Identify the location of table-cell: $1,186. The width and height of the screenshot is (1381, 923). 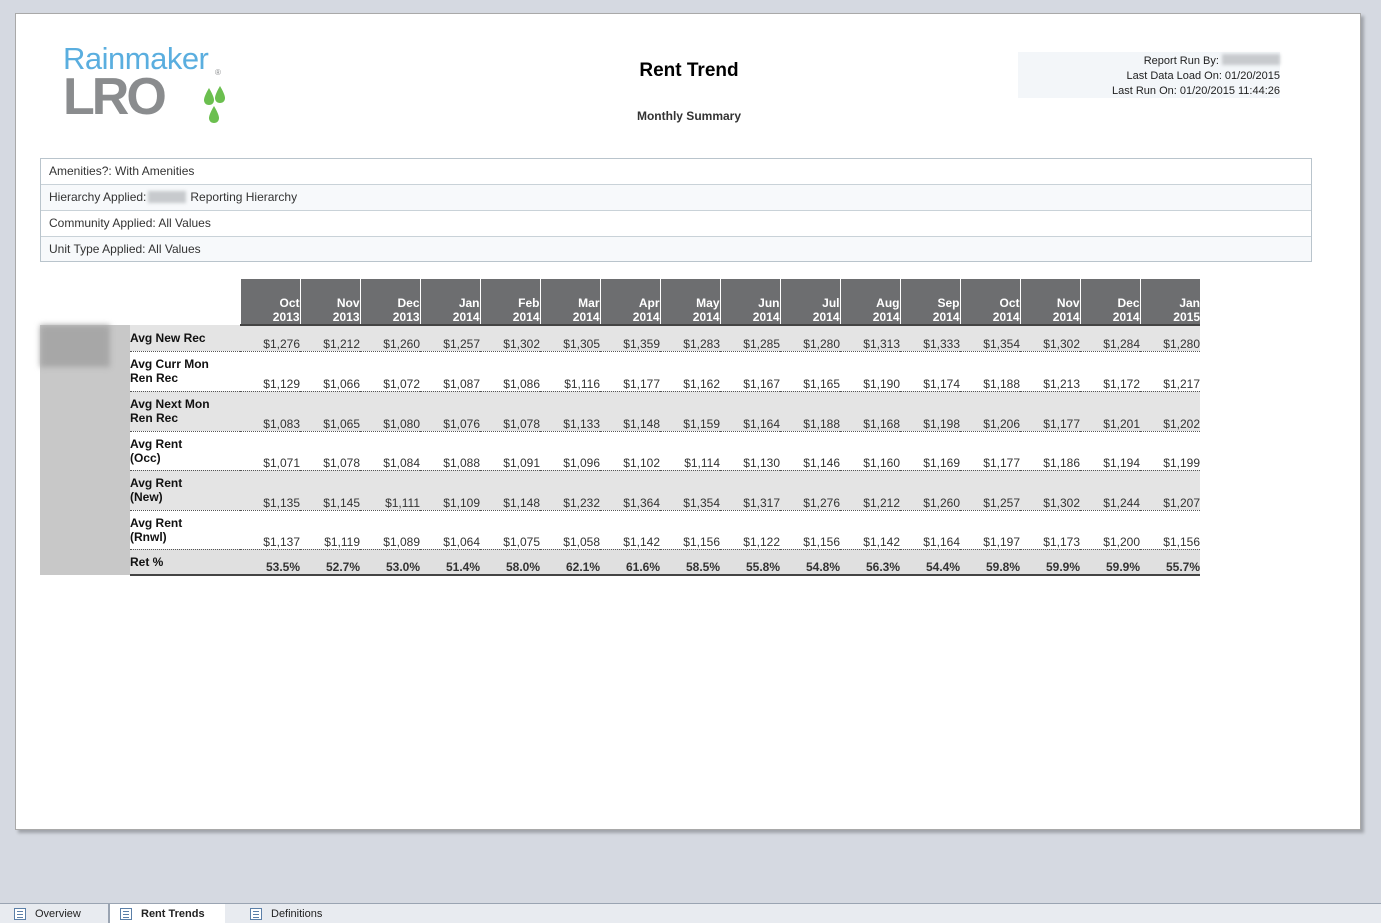
(1050, 451).